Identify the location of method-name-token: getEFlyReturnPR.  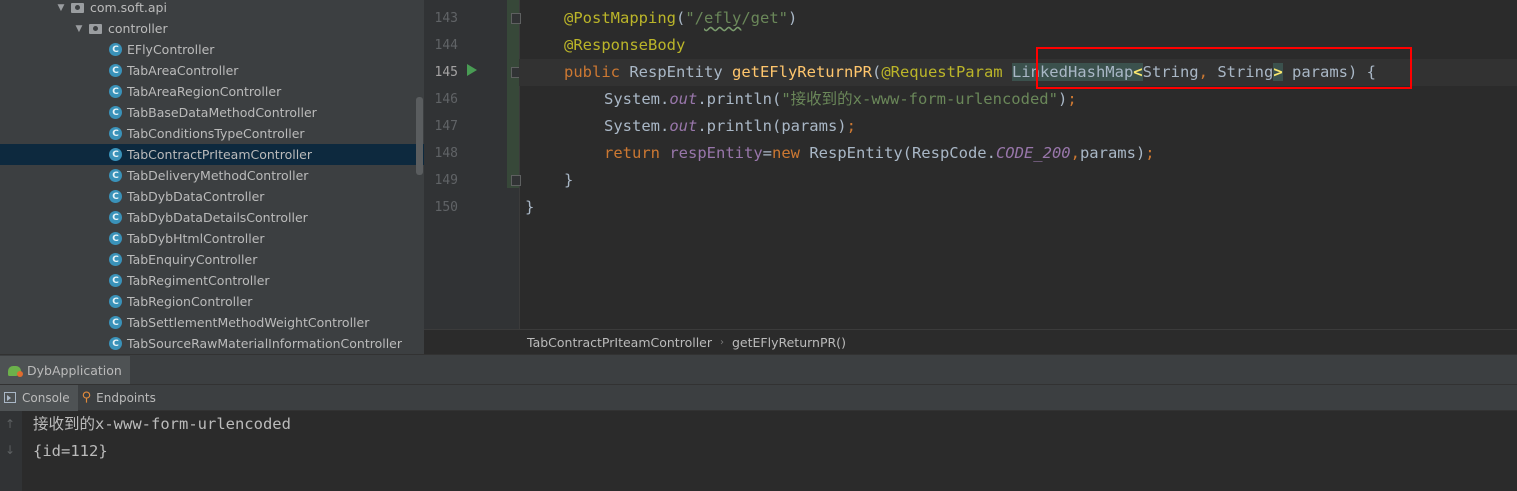
(801, 72).